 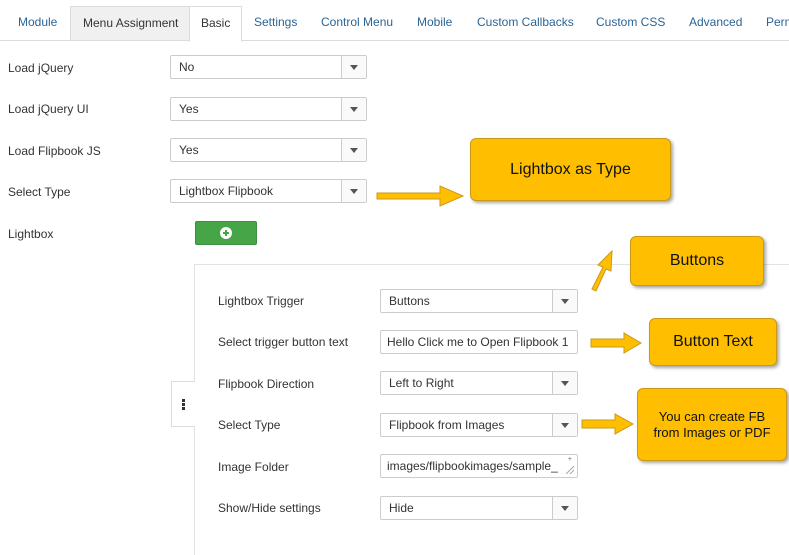 I want to click on callout-create-fb: You can create FB from Images or PDF, so click(x=712, y=424).